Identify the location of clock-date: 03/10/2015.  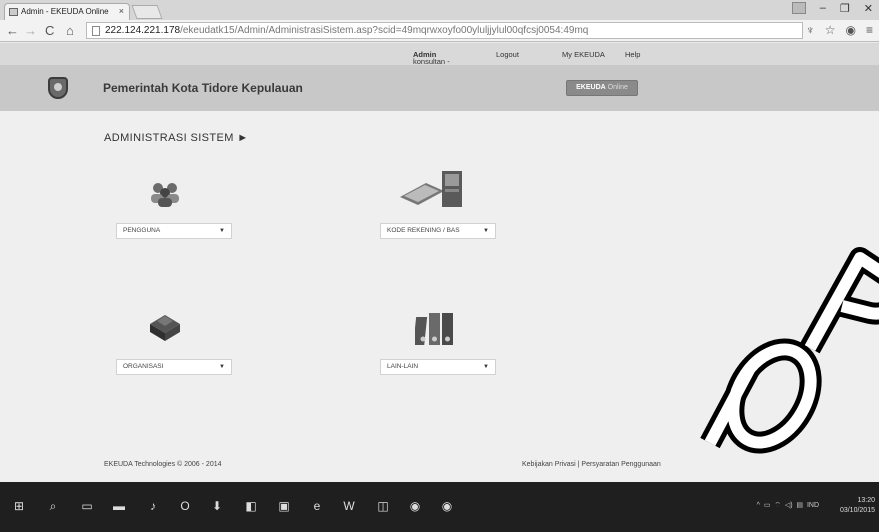
(857, 510).